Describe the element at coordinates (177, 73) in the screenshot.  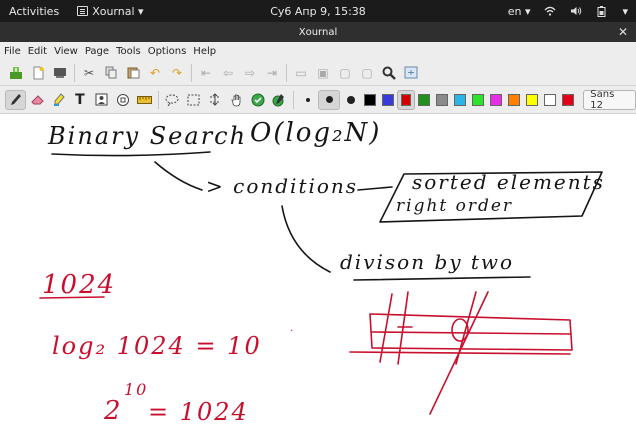
I see `redo-icon: ↷` at that location.